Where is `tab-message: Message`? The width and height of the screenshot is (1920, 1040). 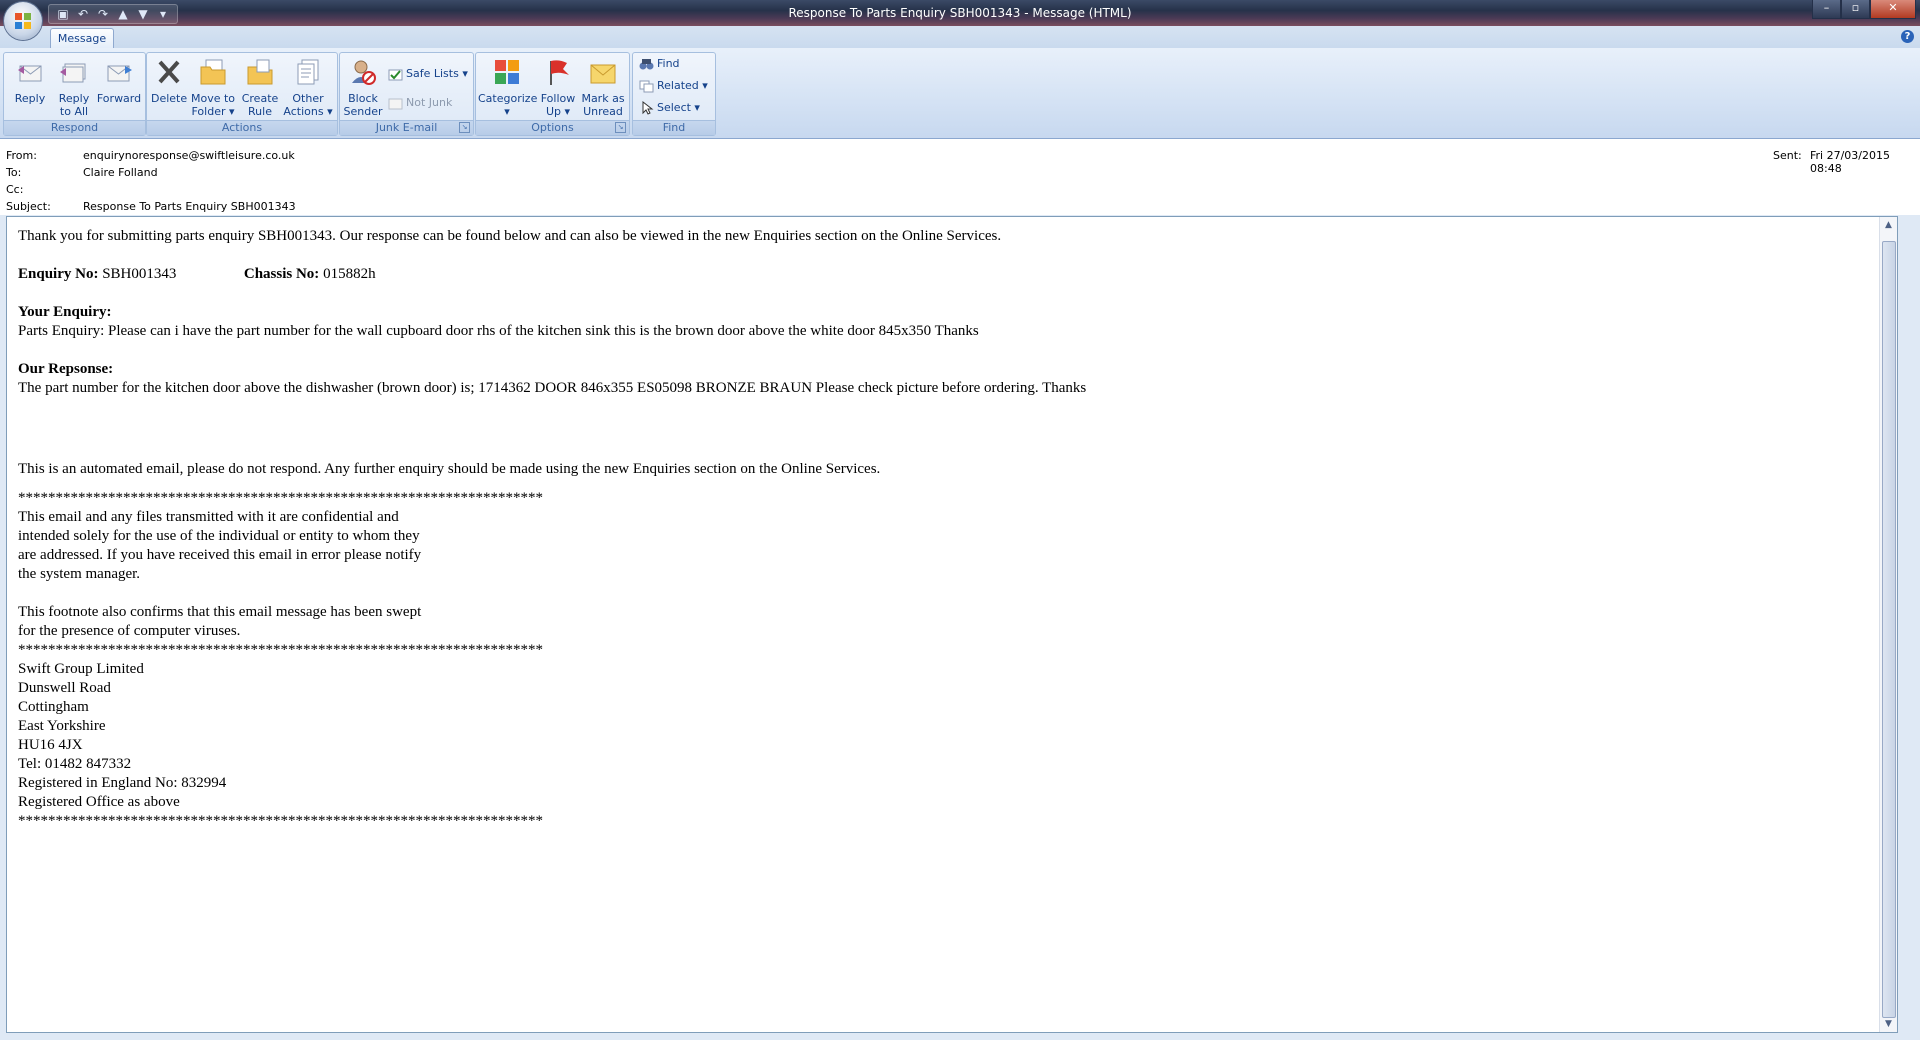 tab-message: Message is located at coordinates (82, 38).